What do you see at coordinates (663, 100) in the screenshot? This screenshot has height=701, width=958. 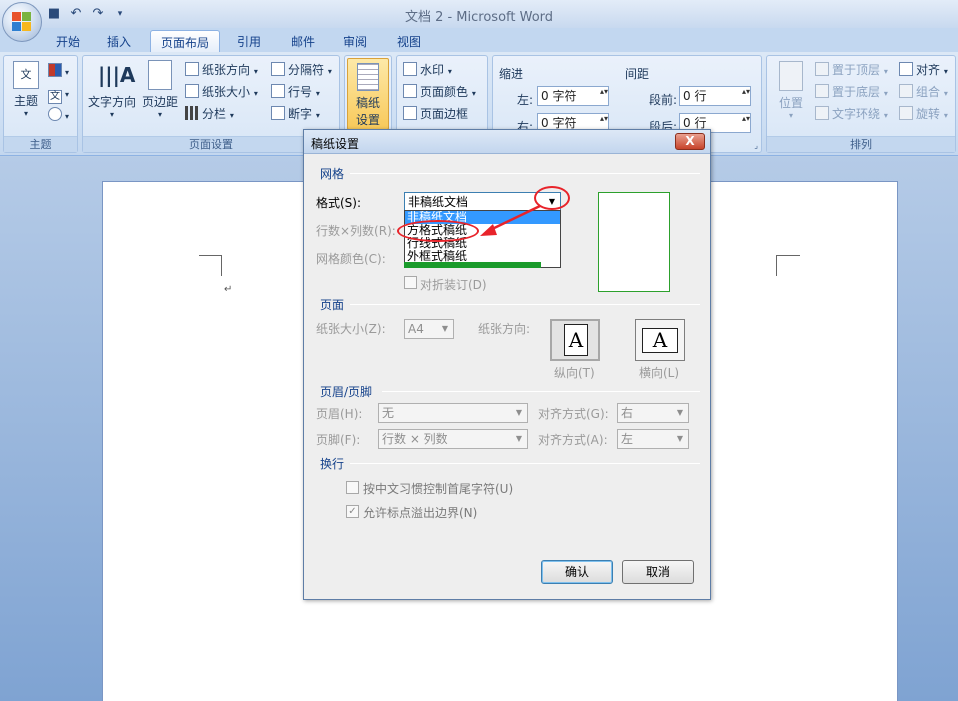 I see `spacing-before-label: 段前:` at bounding box center [663, 100].